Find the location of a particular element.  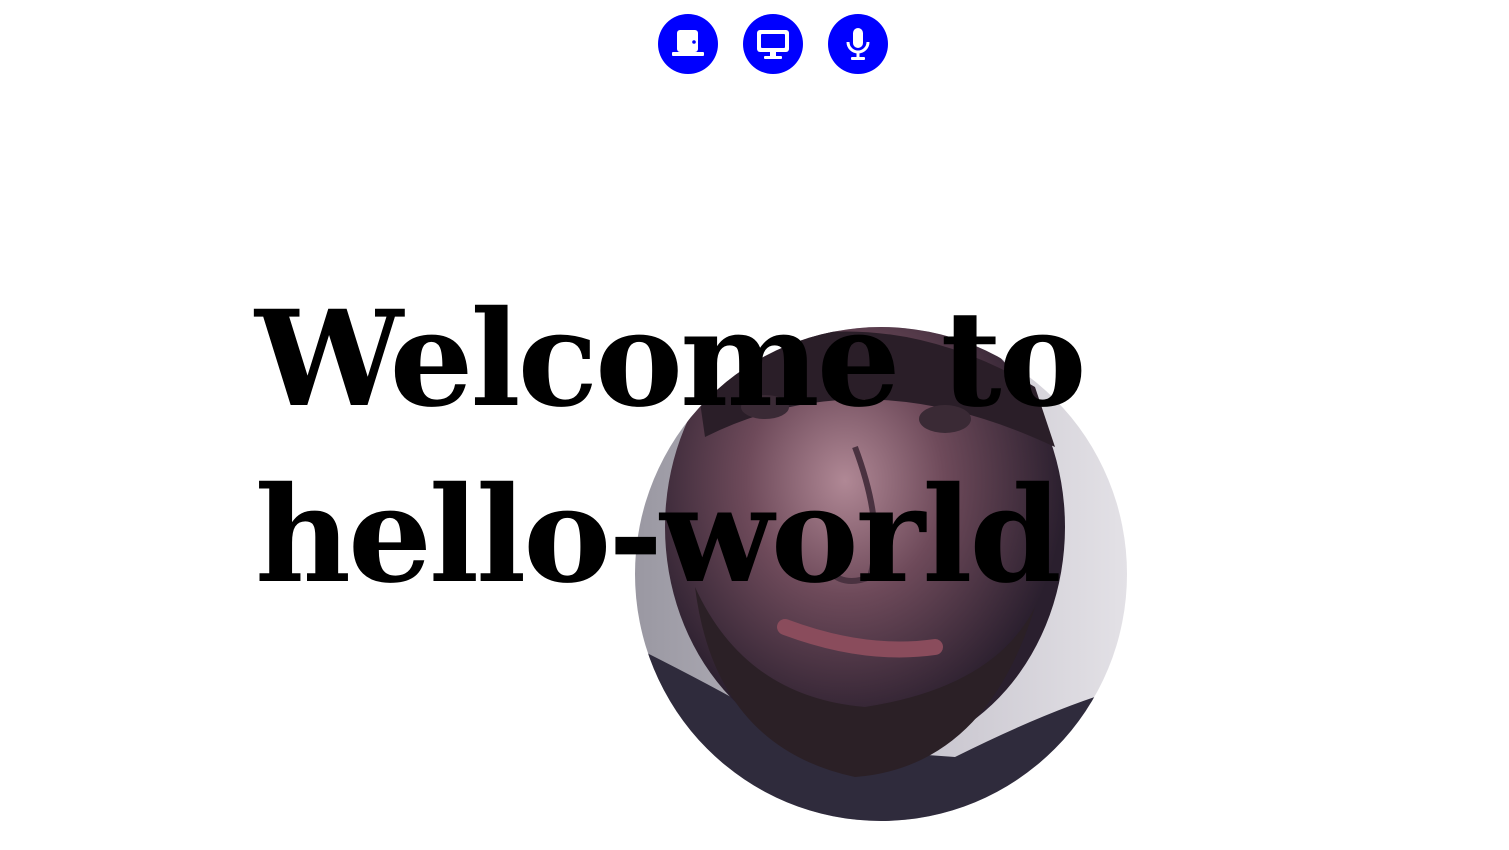

leave-button is located at coordinates (688, 44).